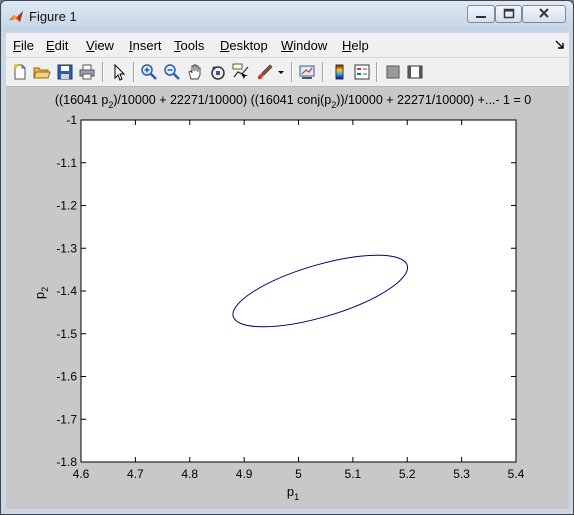 The height and width of the screenshot is (515, 574). I want to click on link-plot-icon, so click(307, 72).